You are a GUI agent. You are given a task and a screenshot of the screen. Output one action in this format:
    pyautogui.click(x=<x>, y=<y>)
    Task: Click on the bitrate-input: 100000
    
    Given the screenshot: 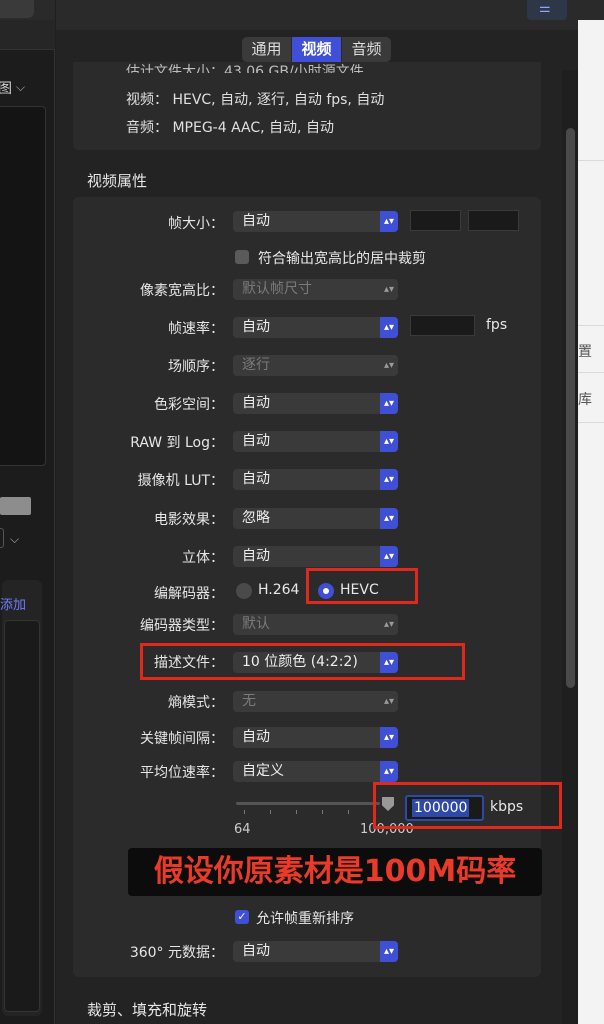 What is the action you would take?
    pyautogui.click(x=444, y=808)
    